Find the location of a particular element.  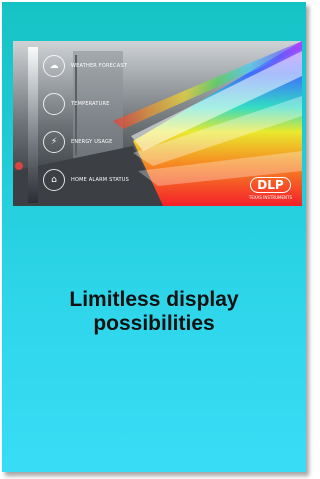

headline: Limitless display possibilities is located at coordinates (154, 312).